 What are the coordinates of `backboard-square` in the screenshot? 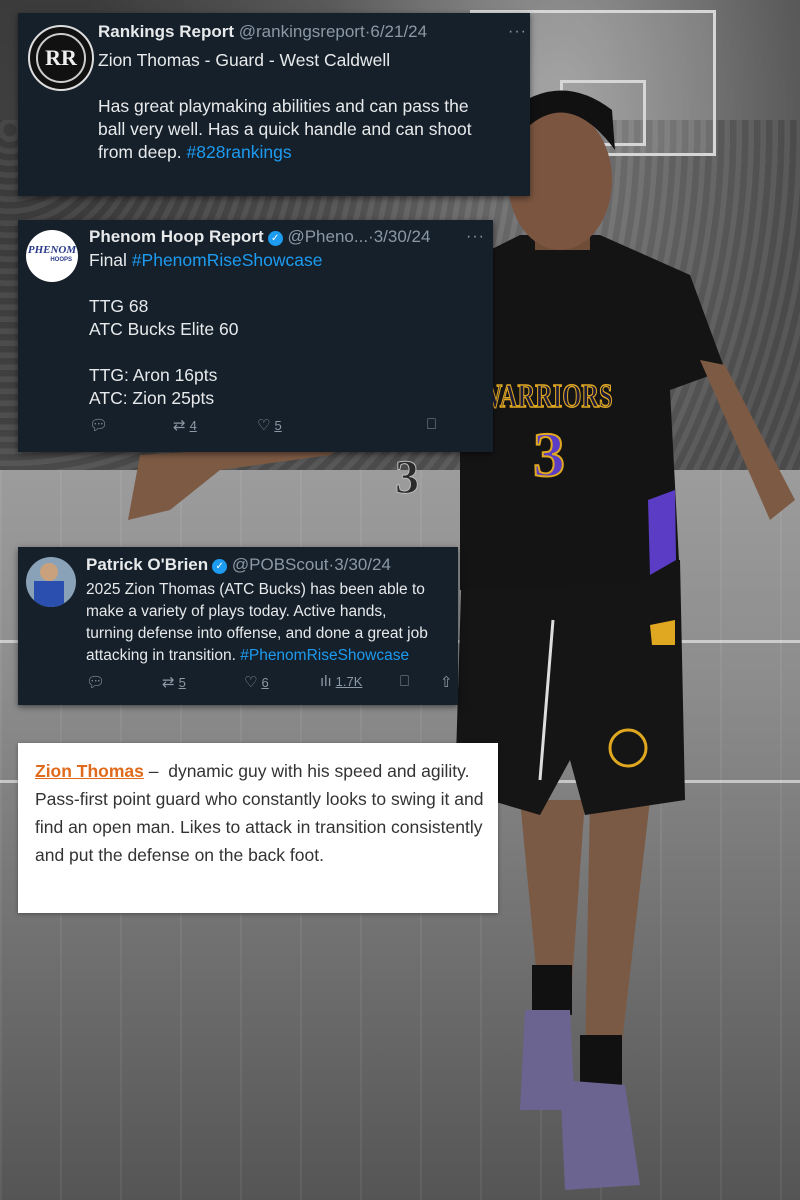 It's located at (603, 113).